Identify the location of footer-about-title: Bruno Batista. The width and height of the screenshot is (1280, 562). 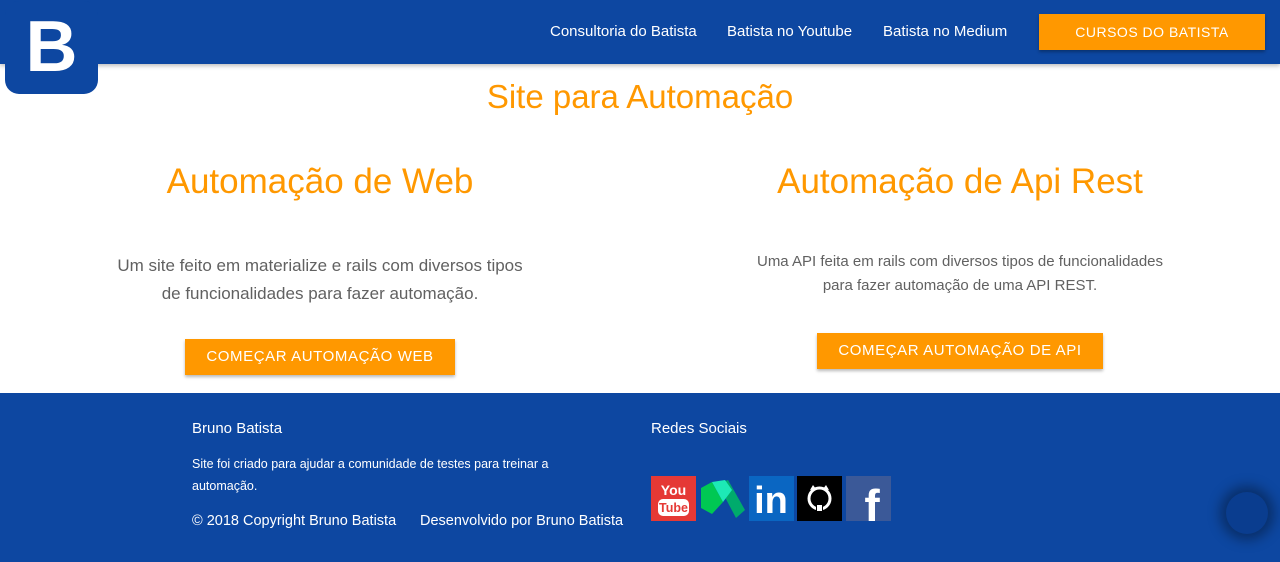
(237, 428).